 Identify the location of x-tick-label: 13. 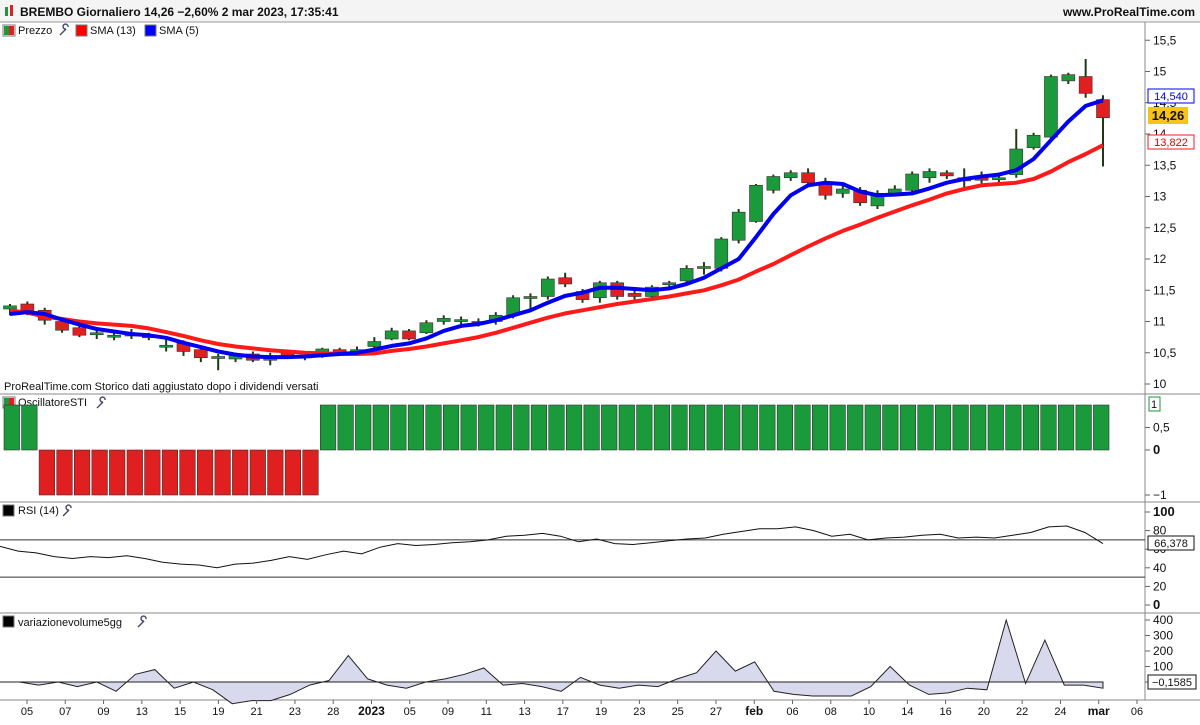
(142, 712).